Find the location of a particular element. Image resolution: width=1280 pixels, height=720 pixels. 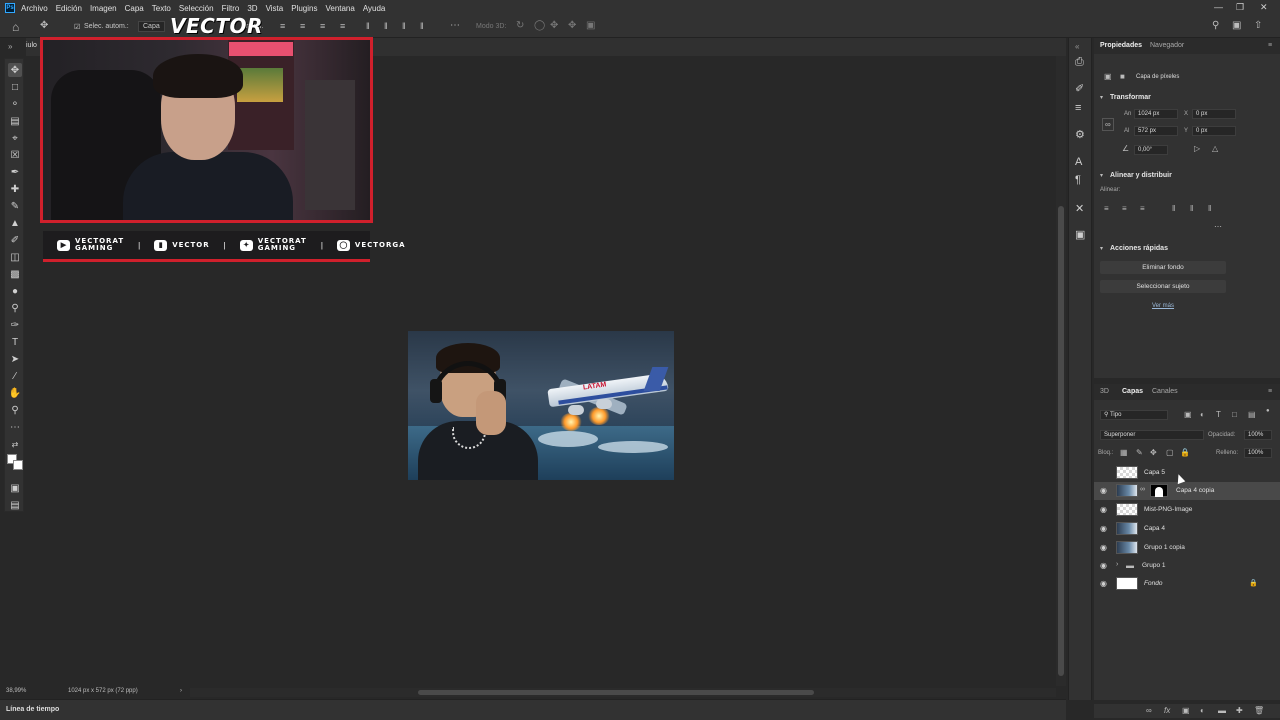

vertical-scroll-thumb is located at coordinates (1061, 441).